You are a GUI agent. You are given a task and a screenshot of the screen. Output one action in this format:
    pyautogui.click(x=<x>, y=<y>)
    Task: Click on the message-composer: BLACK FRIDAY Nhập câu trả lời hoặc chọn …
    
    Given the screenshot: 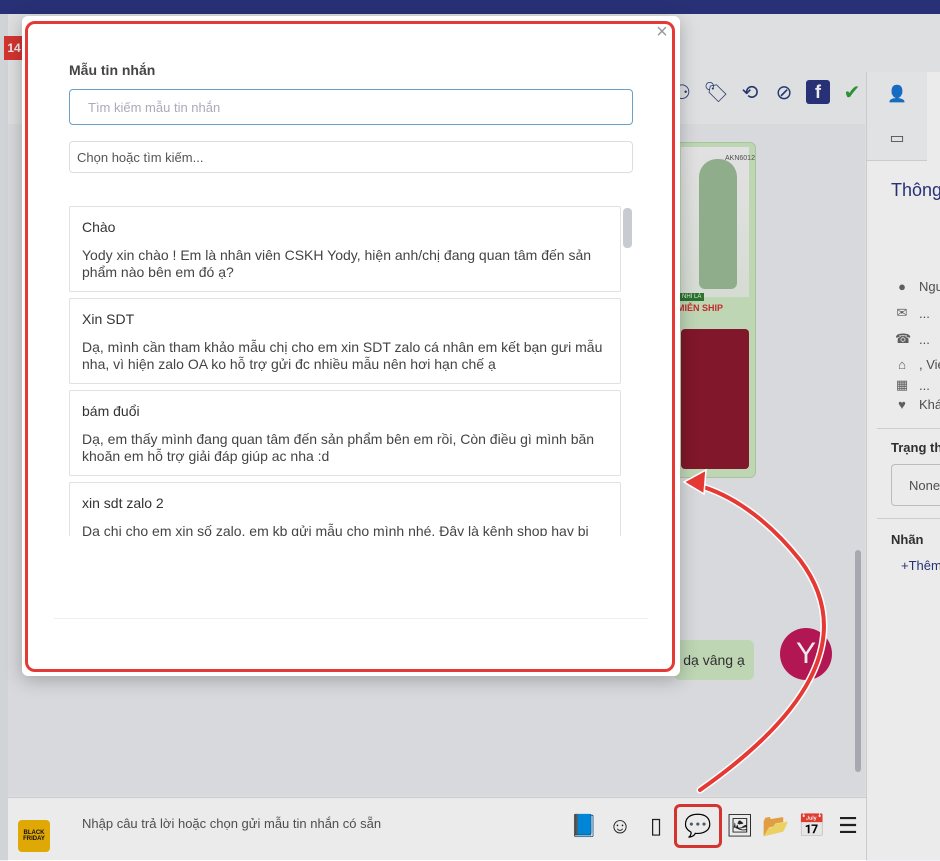 What is the action you would take?
    pyautogui.click(x=437, y=829)
    